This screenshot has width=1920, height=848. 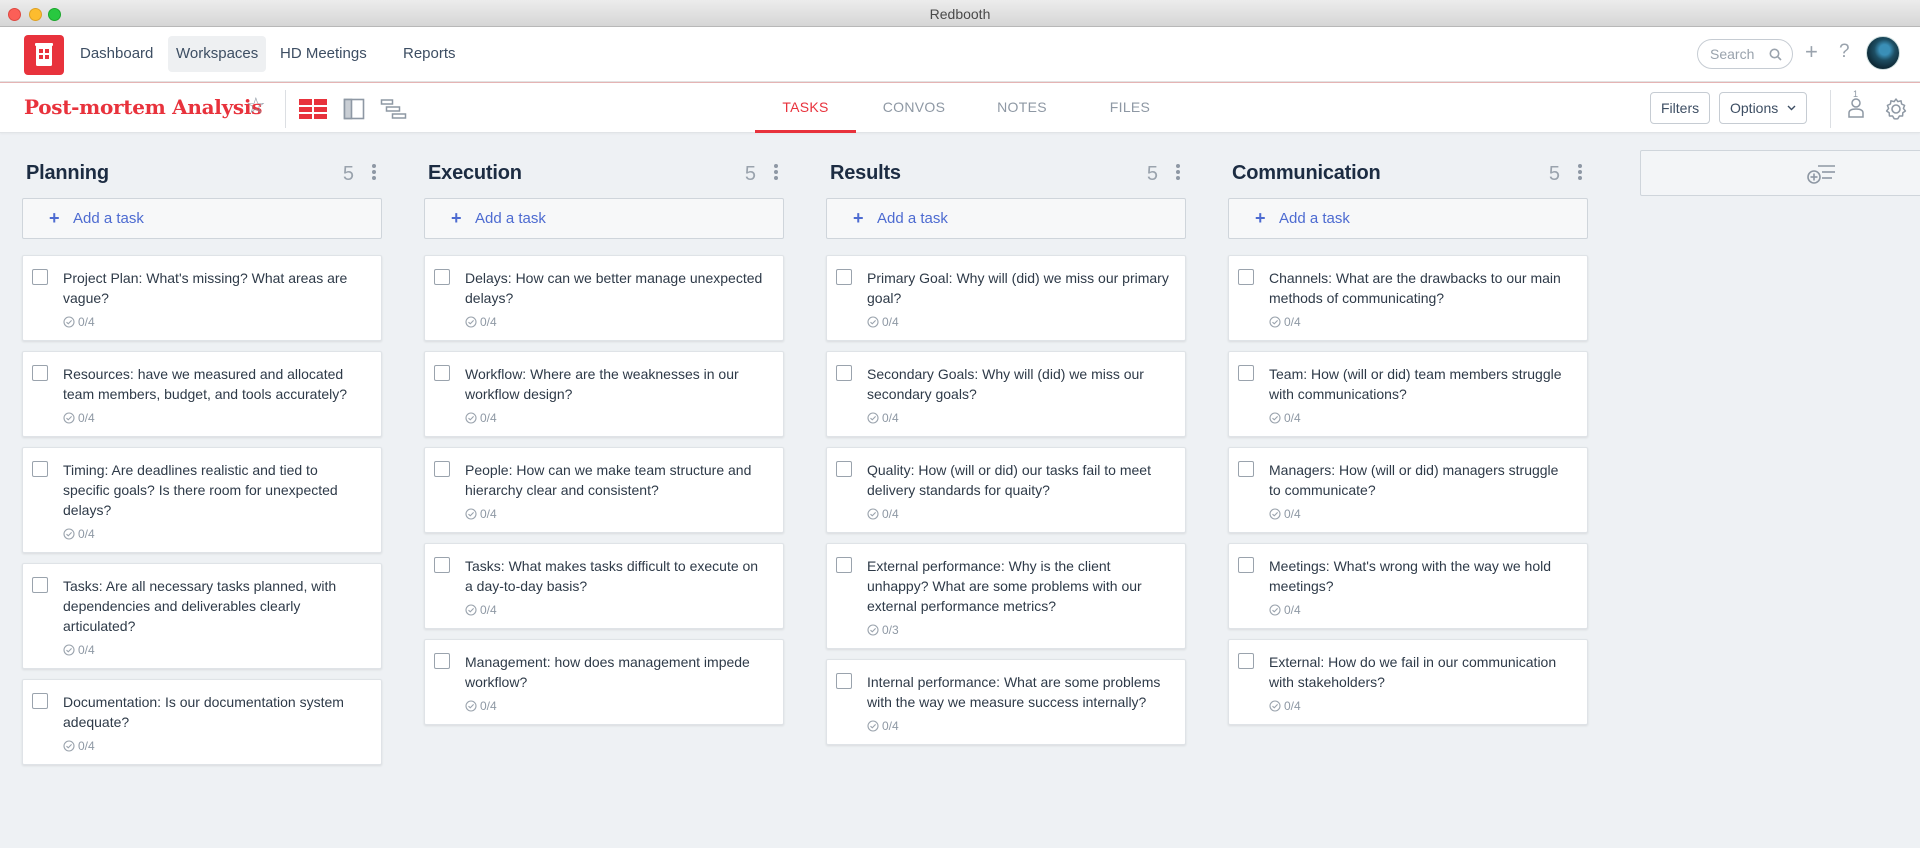 I want to click on tab-convos: CONVOS, so click(x=914, y=107).